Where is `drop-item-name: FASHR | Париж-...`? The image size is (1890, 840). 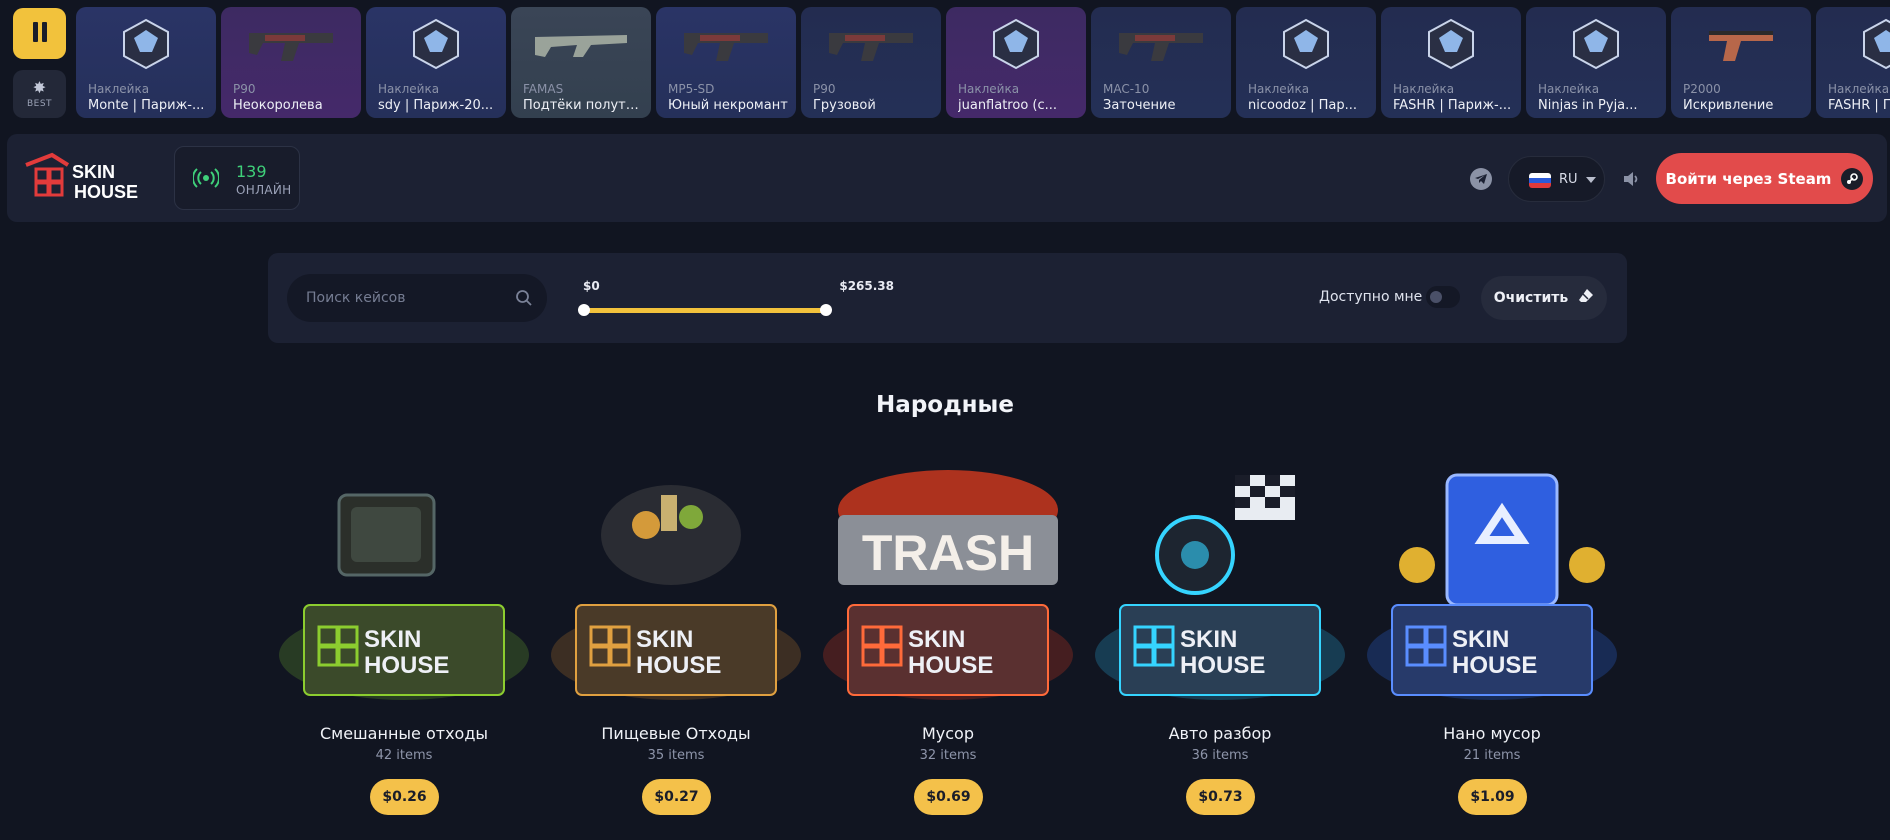 drop-item-name: FASHR | Париж-... is located at coordinates (1452, 105).